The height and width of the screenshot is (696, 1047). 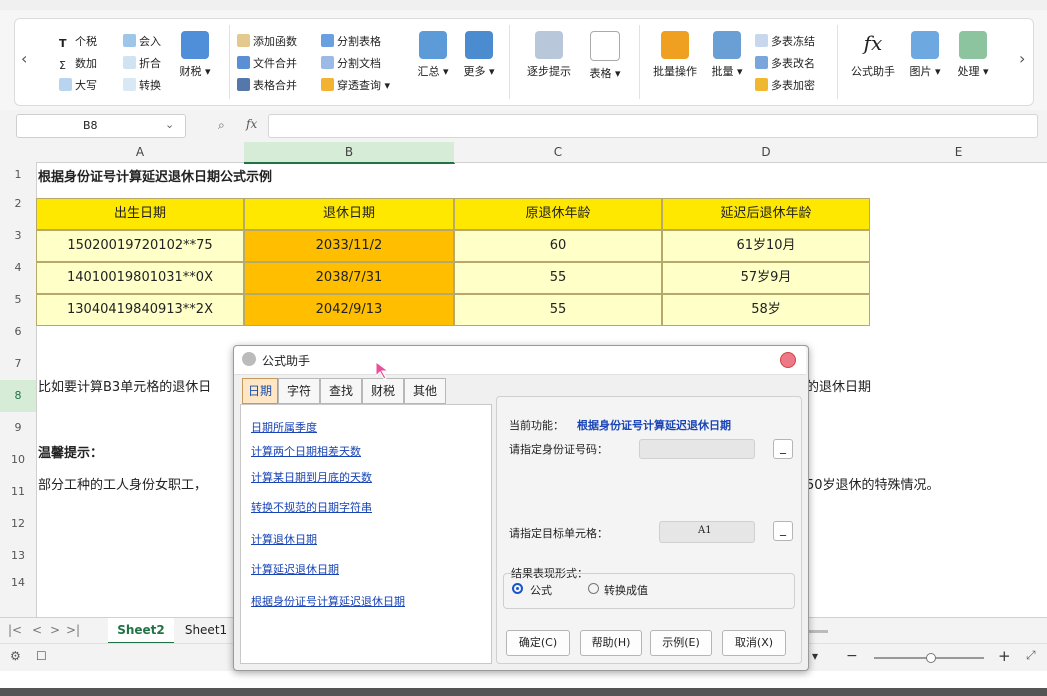 I want to click on function-link: 转换不规范的日期字符串, so click(x=311, y=507).